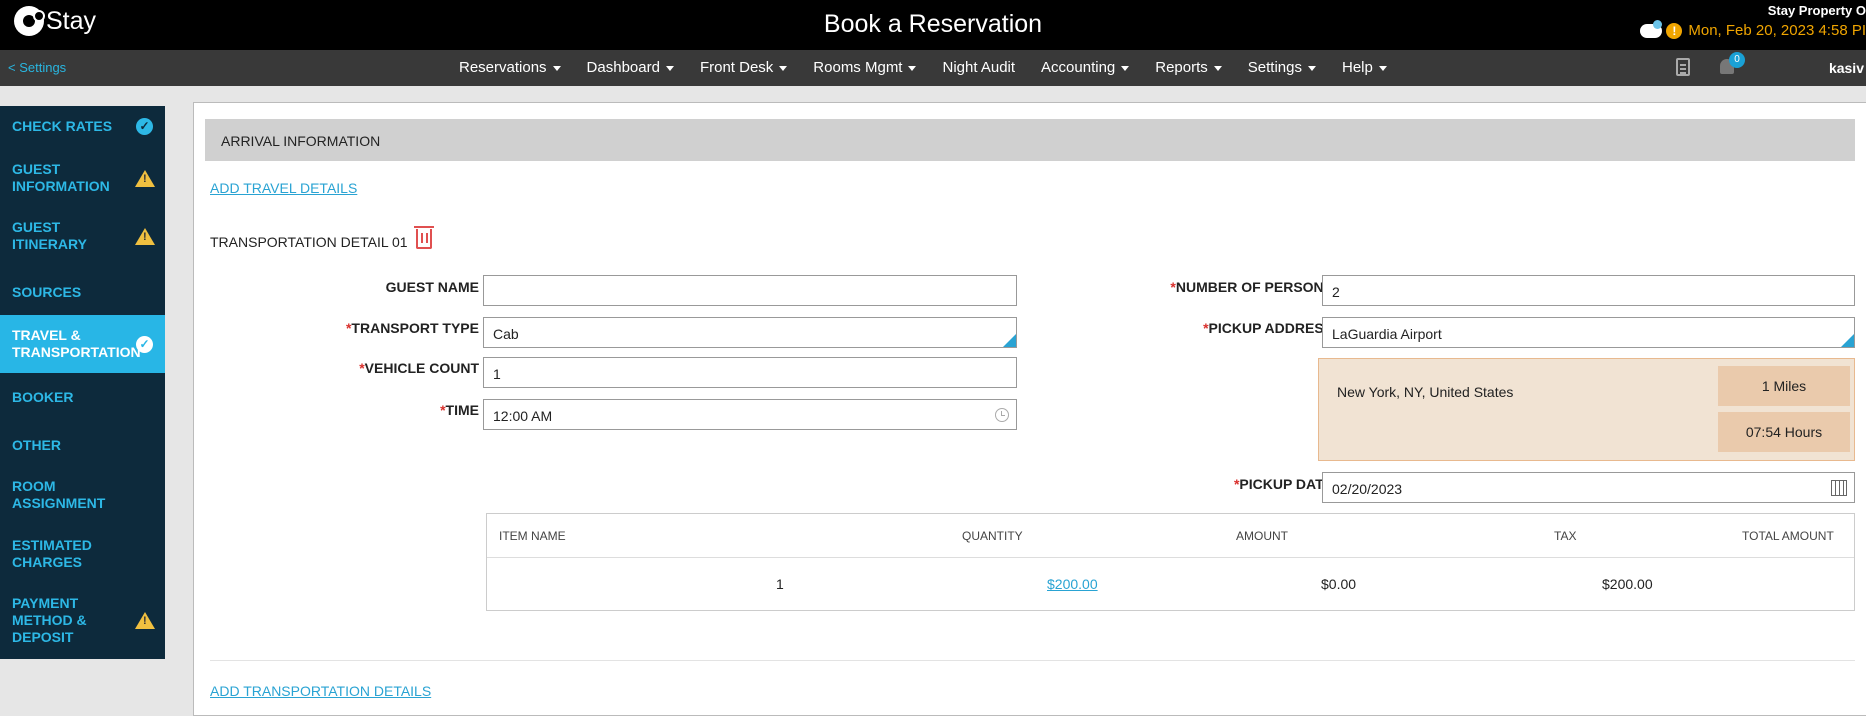  I want to click on address-location: New York, NY, United States, so click(1425, 392).